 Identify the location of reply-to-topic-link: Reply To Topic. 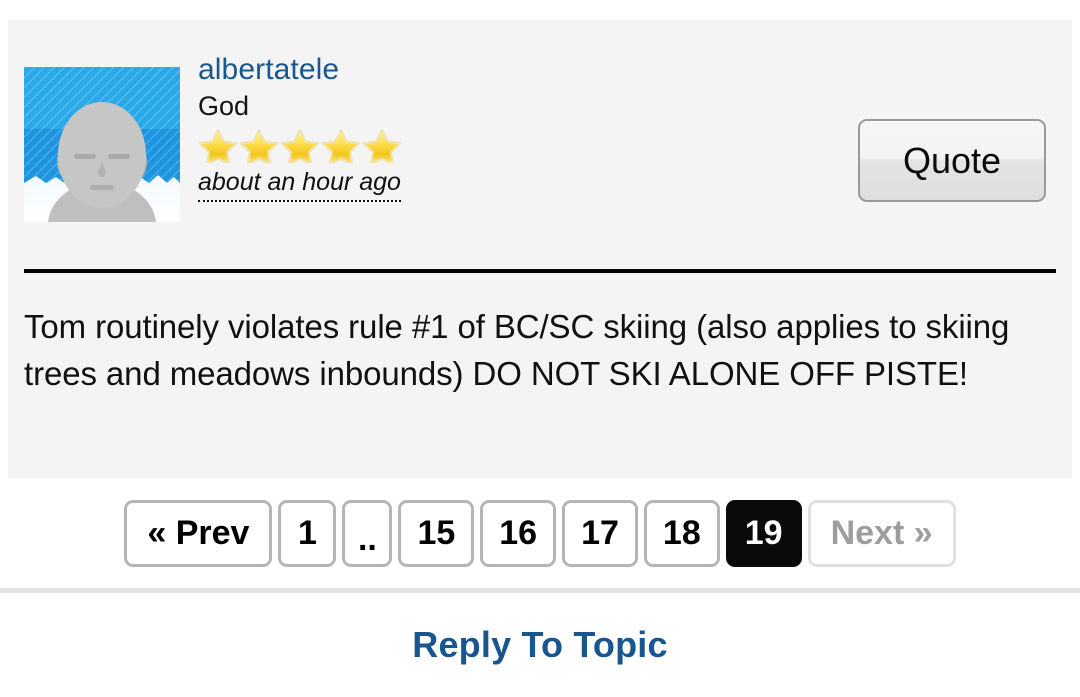
(539, 645).